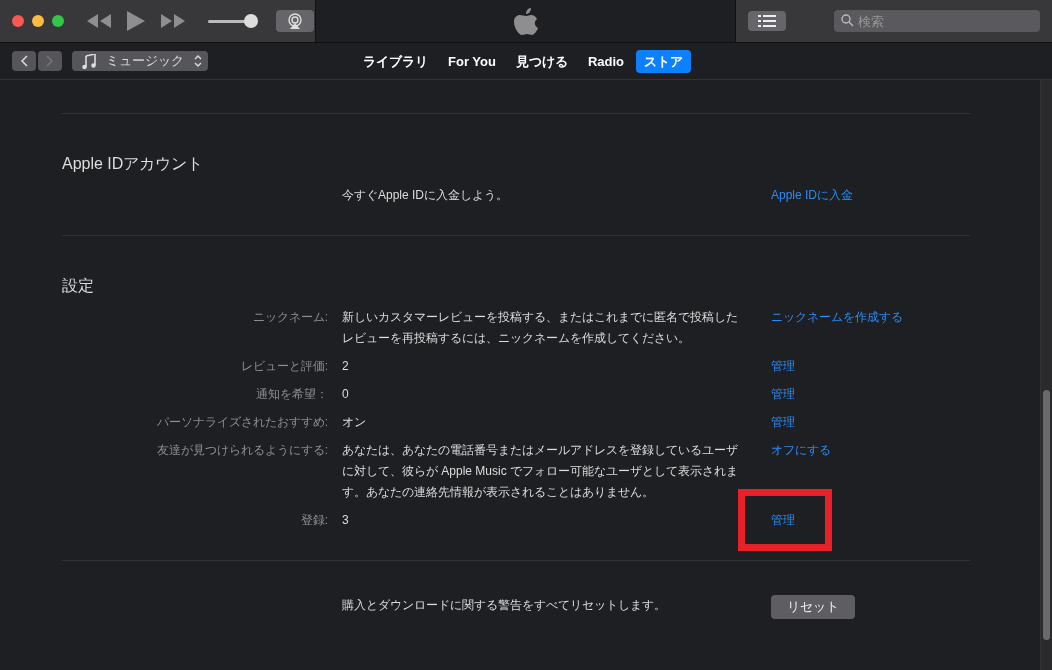  I want to click on setting-label: 友達が見つけられるようにする:, so click(242, 450).